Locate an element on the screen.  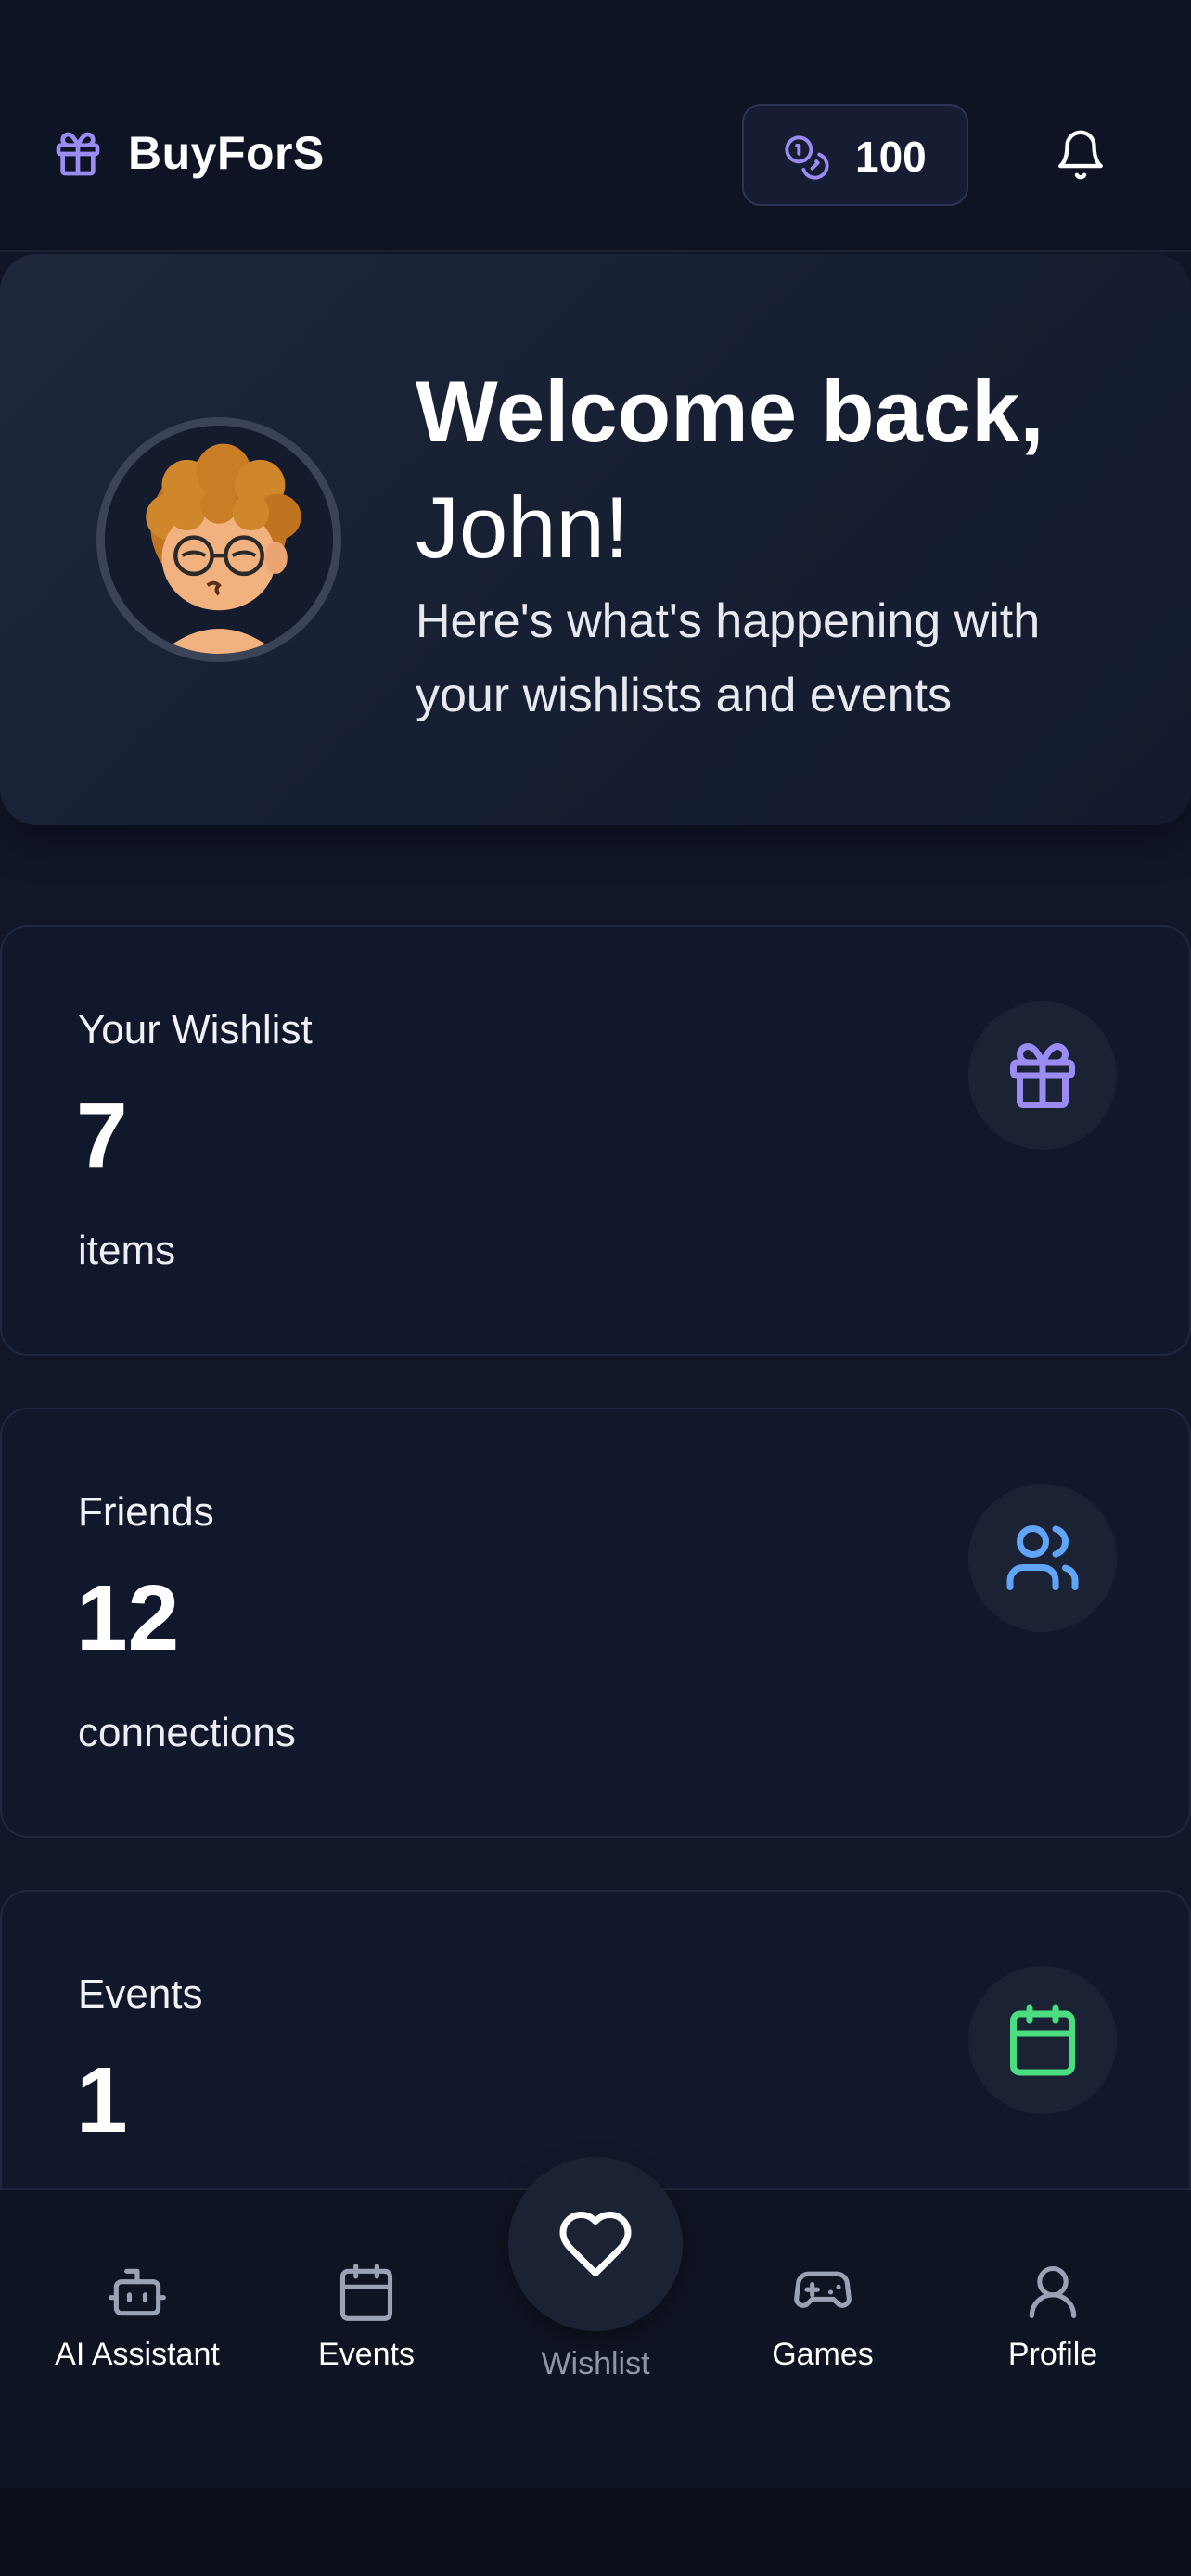
stat-label: Your Wishlist is located at coordinates (196, 1029).